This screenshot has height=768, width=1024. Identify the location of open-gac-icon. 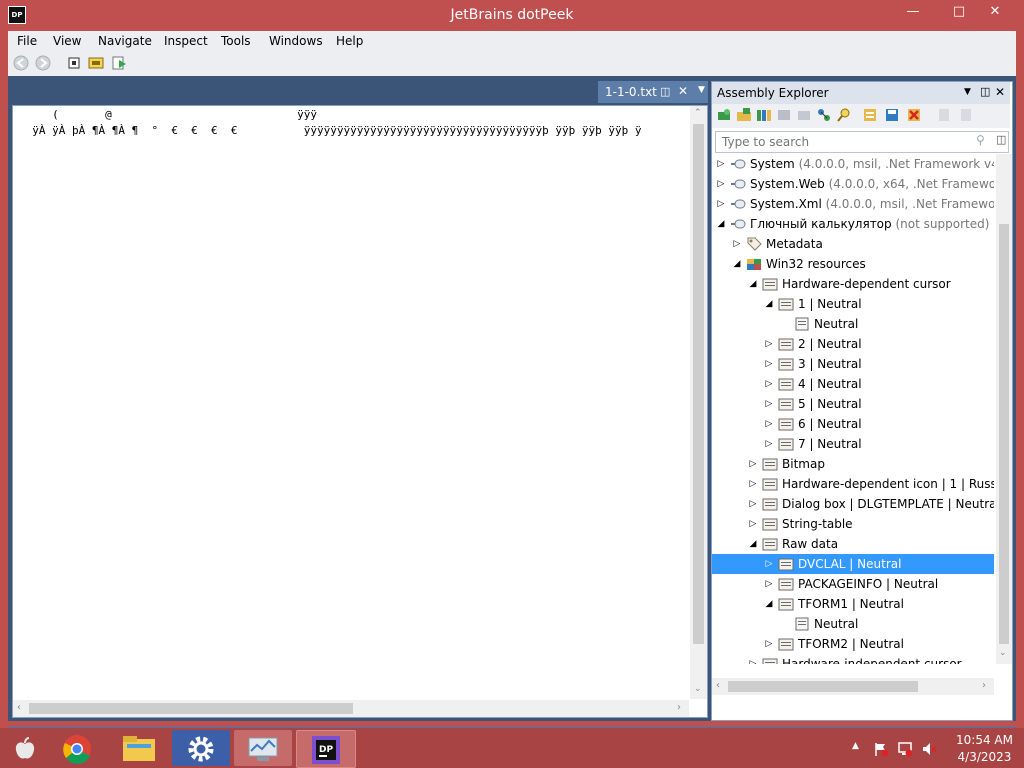
(764, 115).